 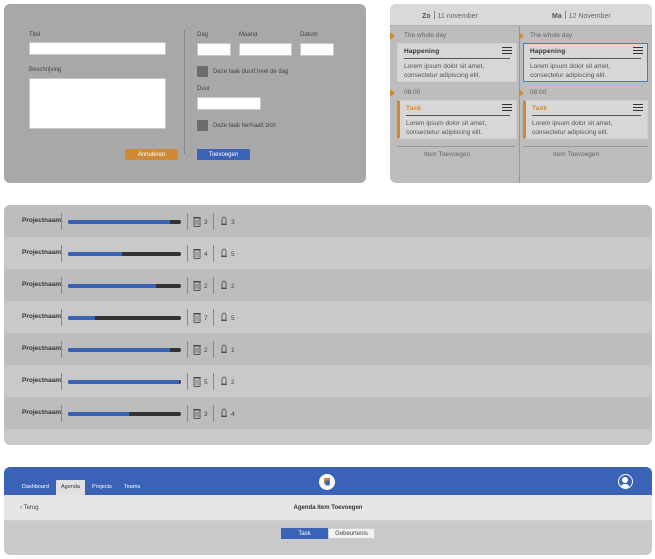 What do you see at coordinates (450, 15) in the screenshot?
I see `day-header-1: Zo 11 november` at bounding box center [450, 15].